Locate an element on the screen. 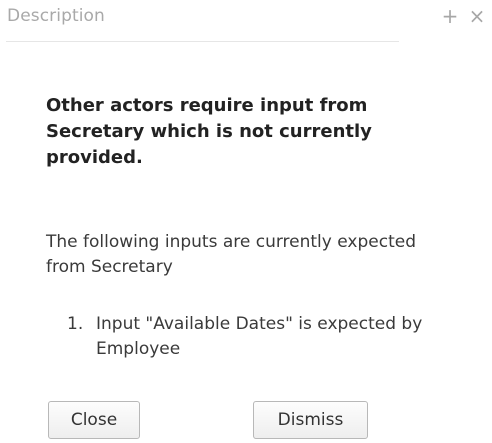 This screenshot has width=492, height=443. close-button: Close is located at coordinates (94, 420).